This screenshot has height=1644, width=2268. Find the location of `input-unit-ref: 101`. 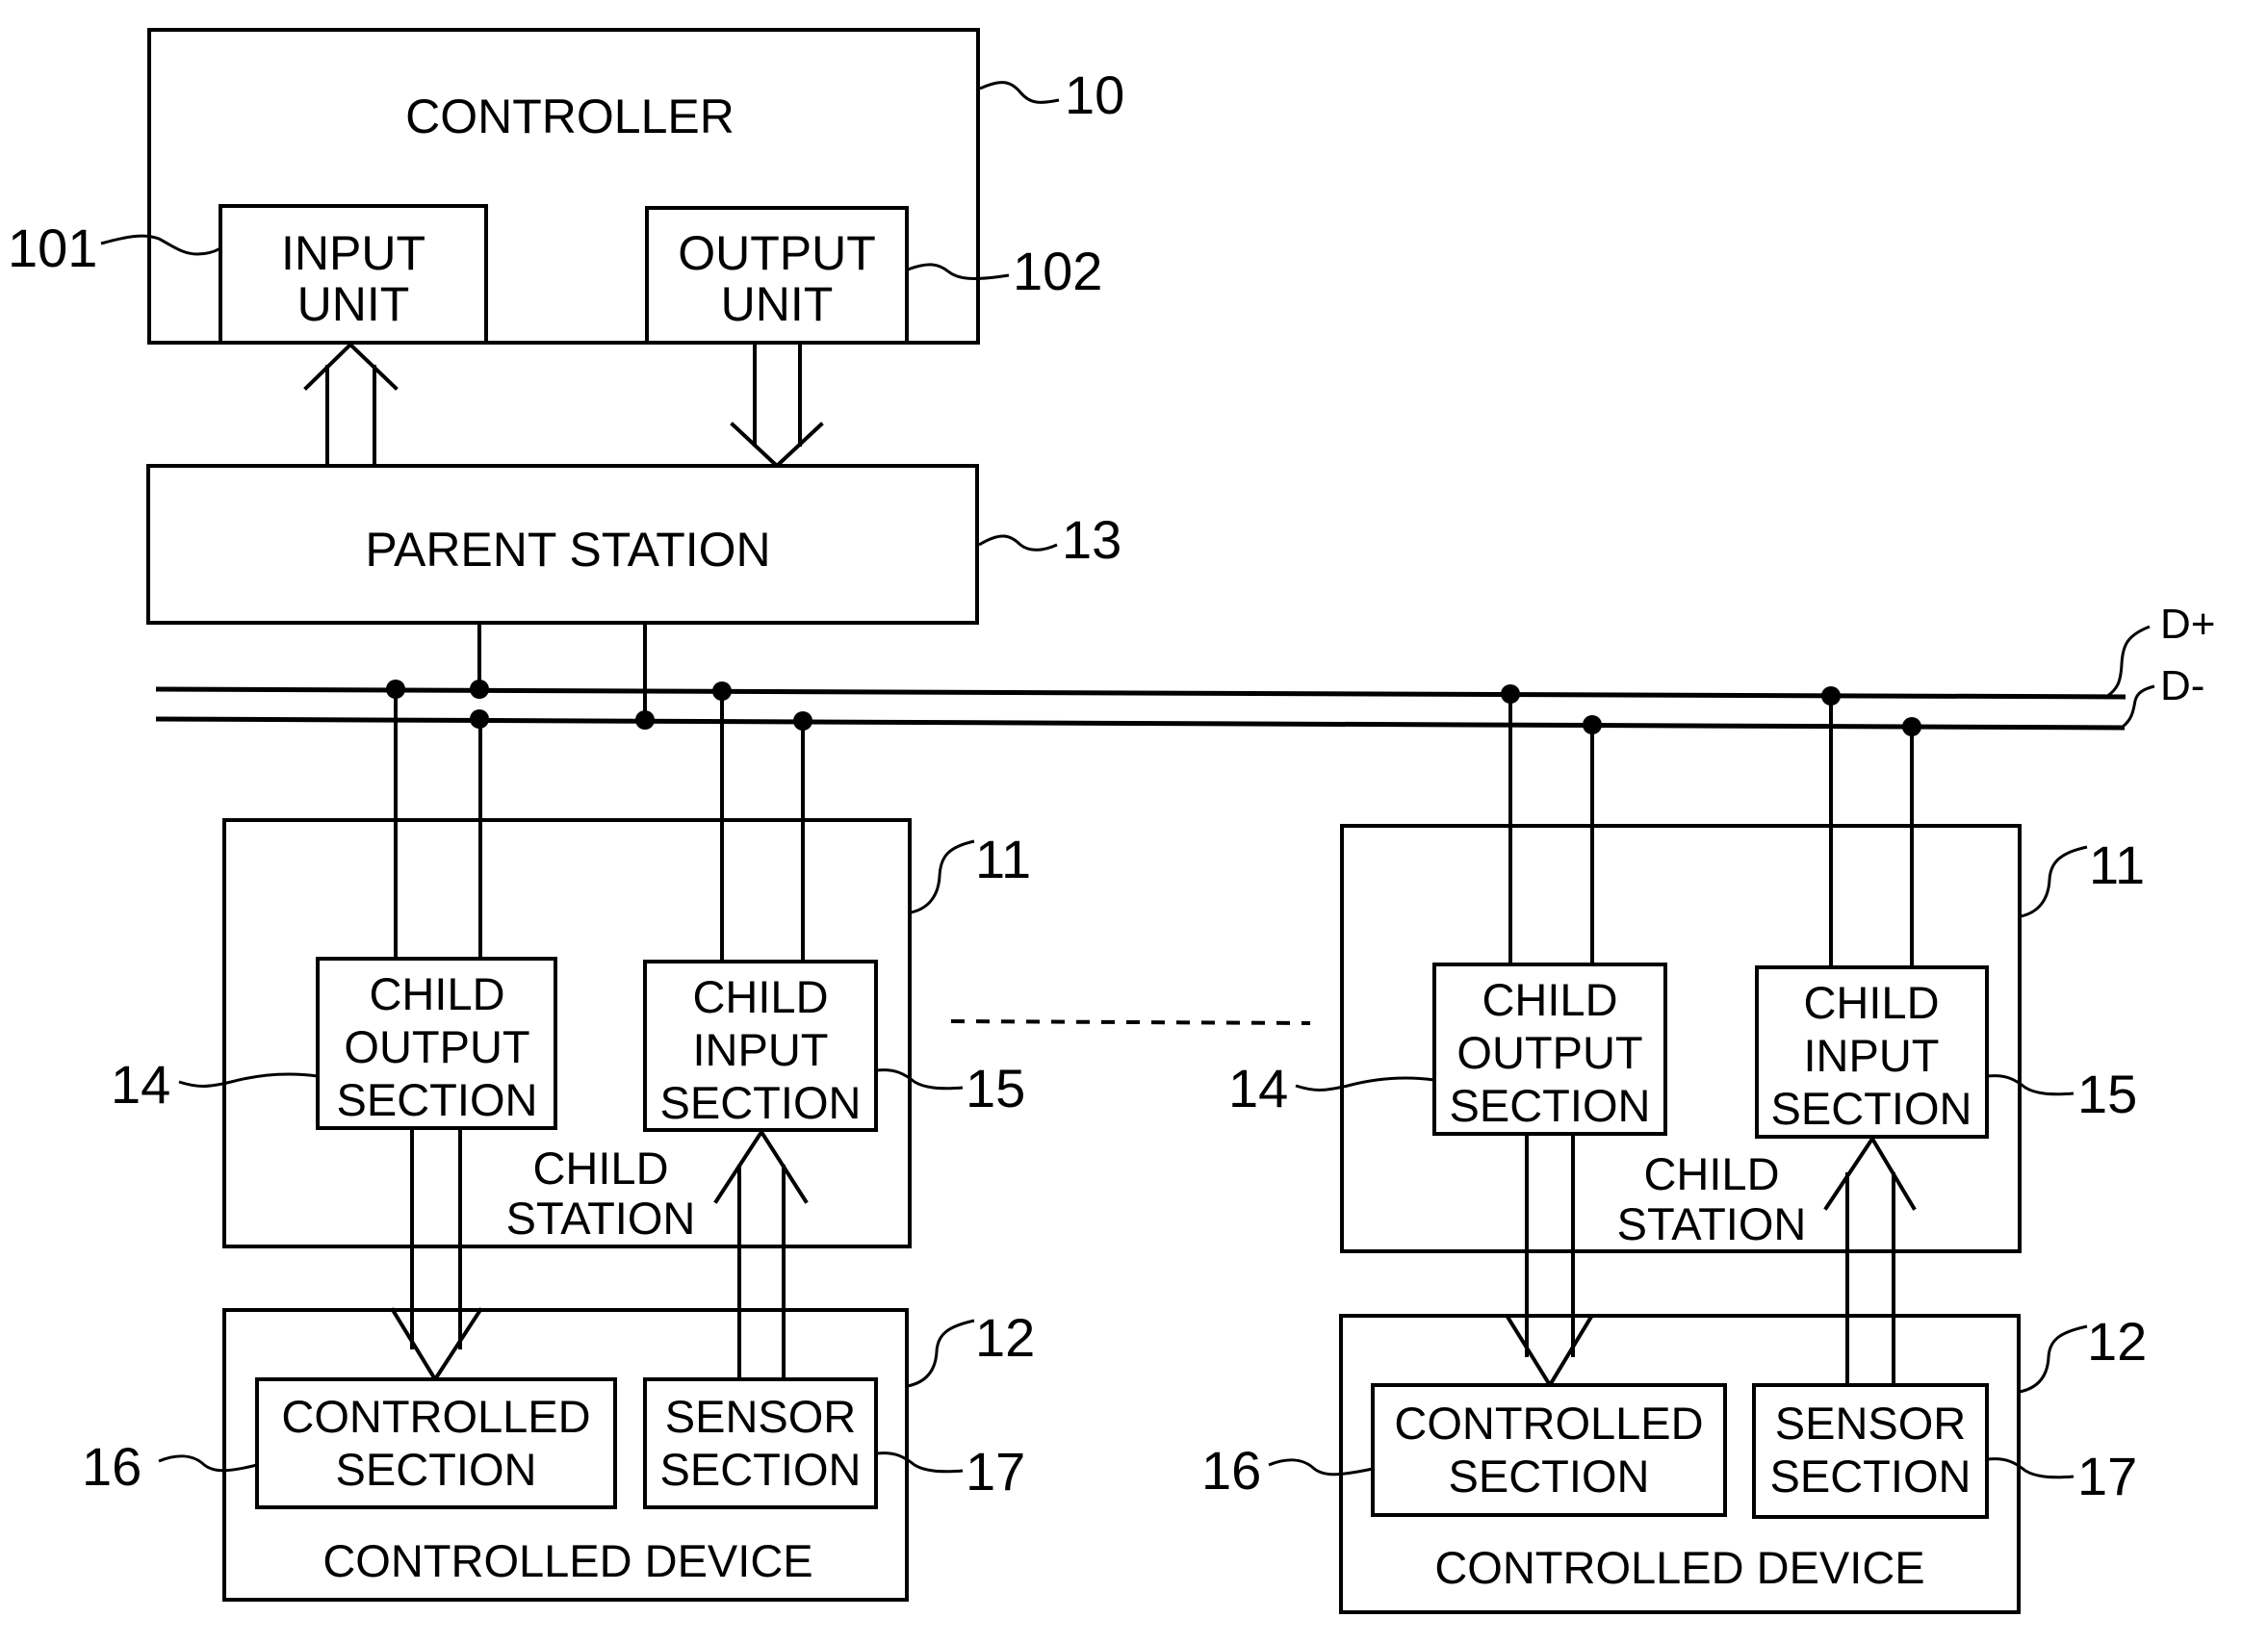

input-unit-ref: 101 is located at coordinates (53, 248).